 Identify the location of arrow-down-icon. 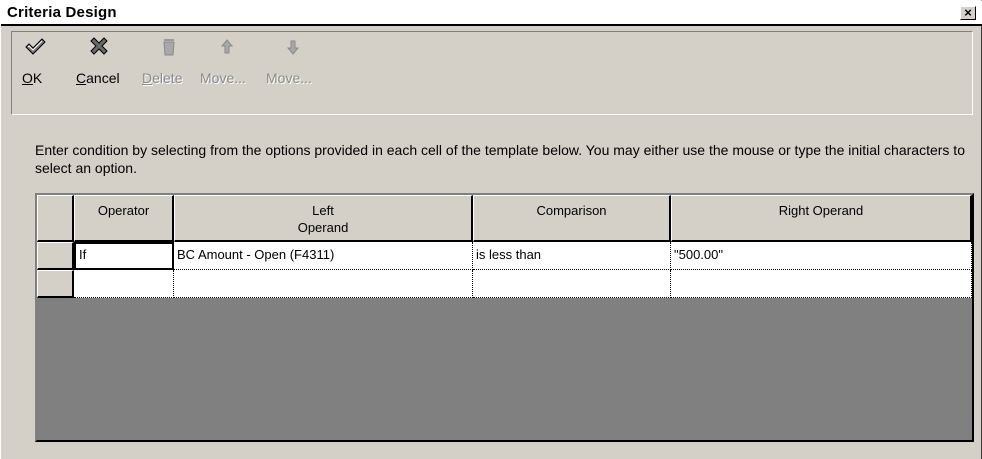
(293, 47).